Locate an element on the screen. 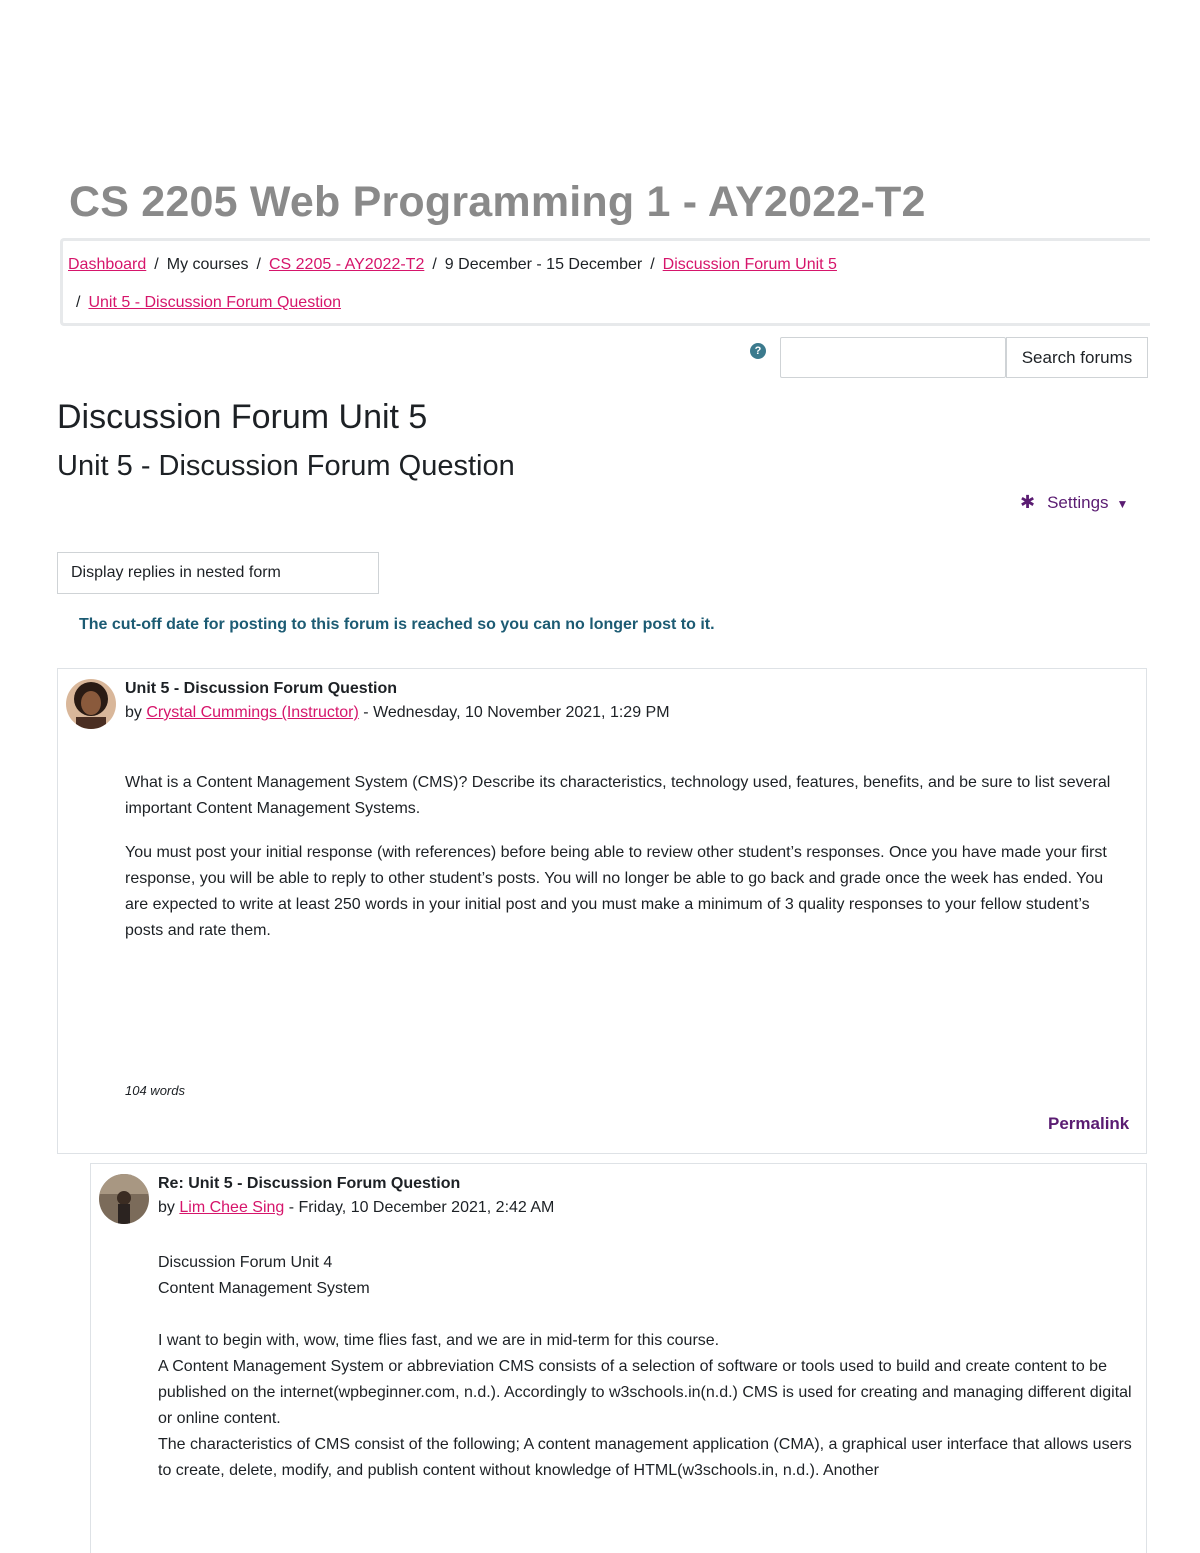  forum-title: Discussion Forum Unit 5 is located at coordinates (242, 417).